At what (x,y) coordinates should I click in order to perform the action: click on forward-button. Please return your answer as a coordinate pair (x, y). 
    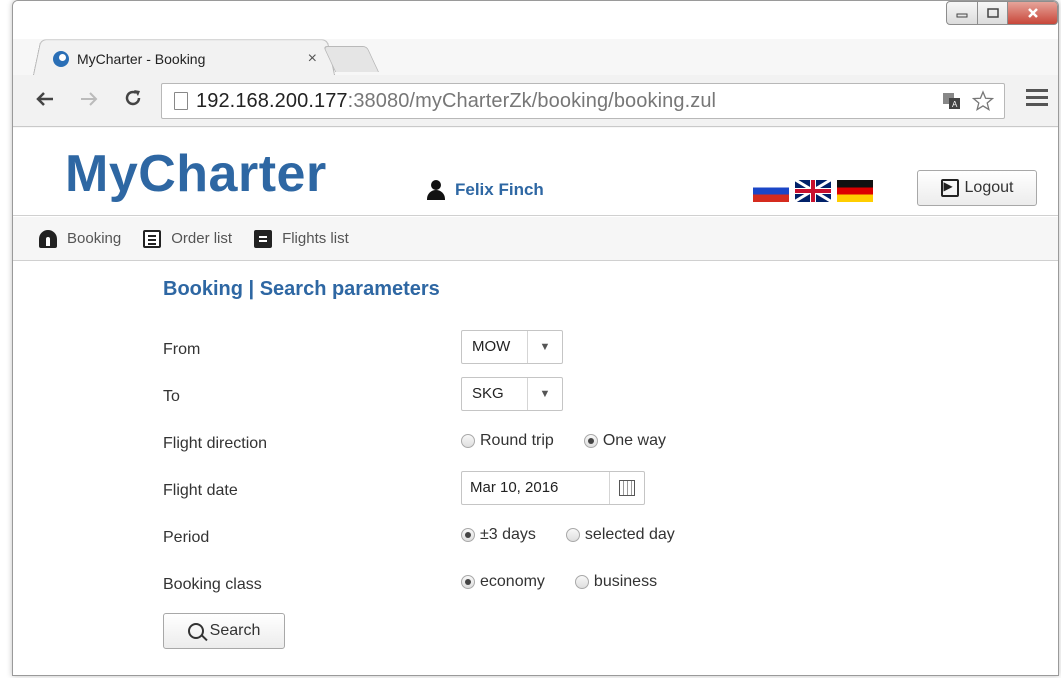
    Looking at the image, I should click on (89, 101).